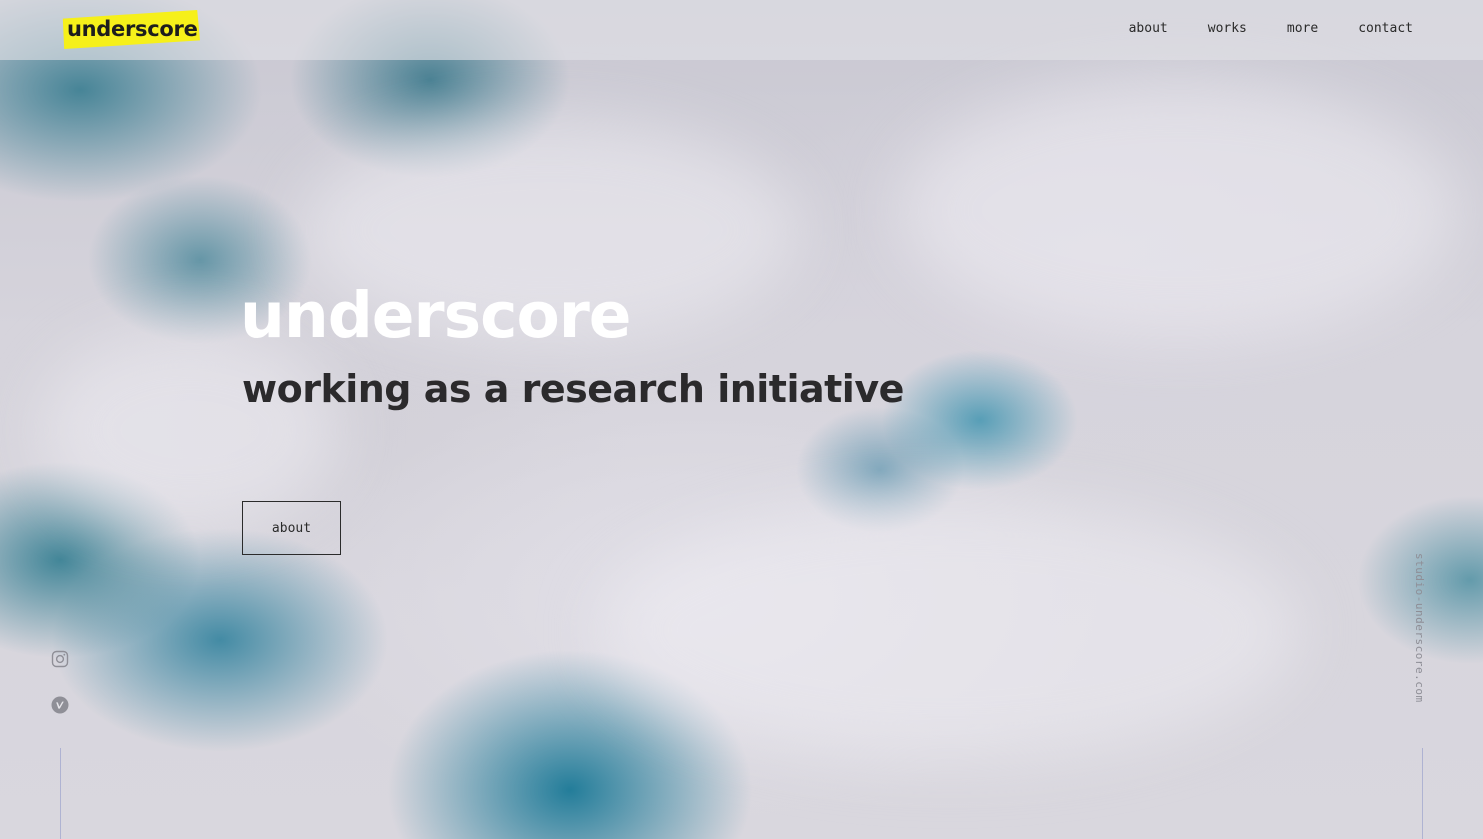 This screenshot has height=839, width=1483. Describe the element at coordinates (1271, 28) in the screenshot. I see `main-nav: about works more contact` at that location.